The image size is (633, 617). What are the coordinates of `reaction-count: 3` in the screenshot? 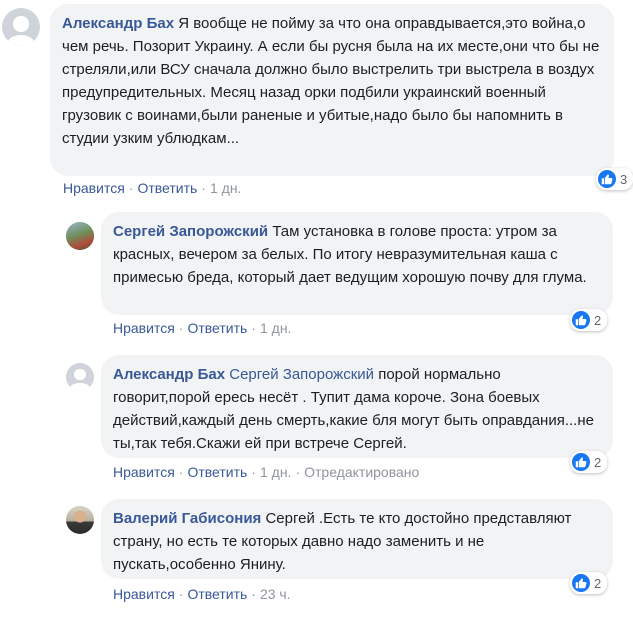 It's located at (614, 179).